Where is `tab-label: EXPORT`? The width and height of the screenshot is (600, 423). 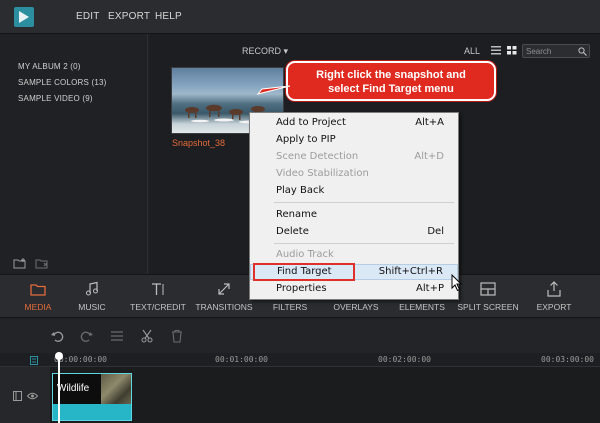 tab-label: EXPORT is located at coordinates (554, 307).